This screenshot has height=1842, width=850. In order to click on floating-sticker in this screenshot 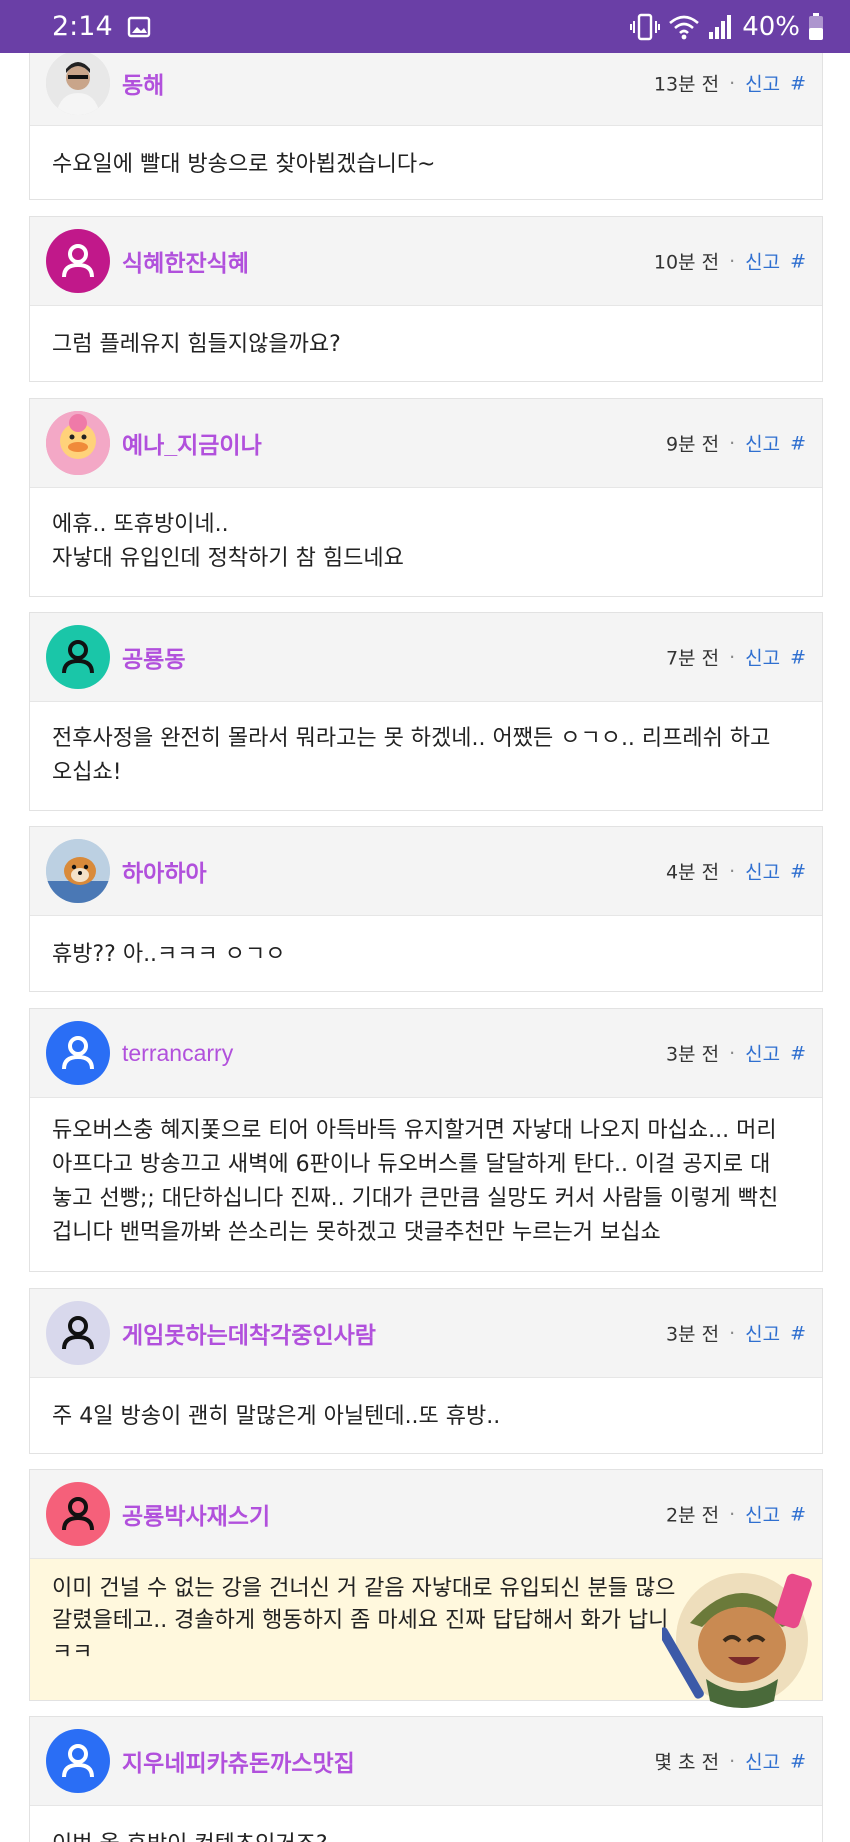, I will do `click(740, 1633)`.